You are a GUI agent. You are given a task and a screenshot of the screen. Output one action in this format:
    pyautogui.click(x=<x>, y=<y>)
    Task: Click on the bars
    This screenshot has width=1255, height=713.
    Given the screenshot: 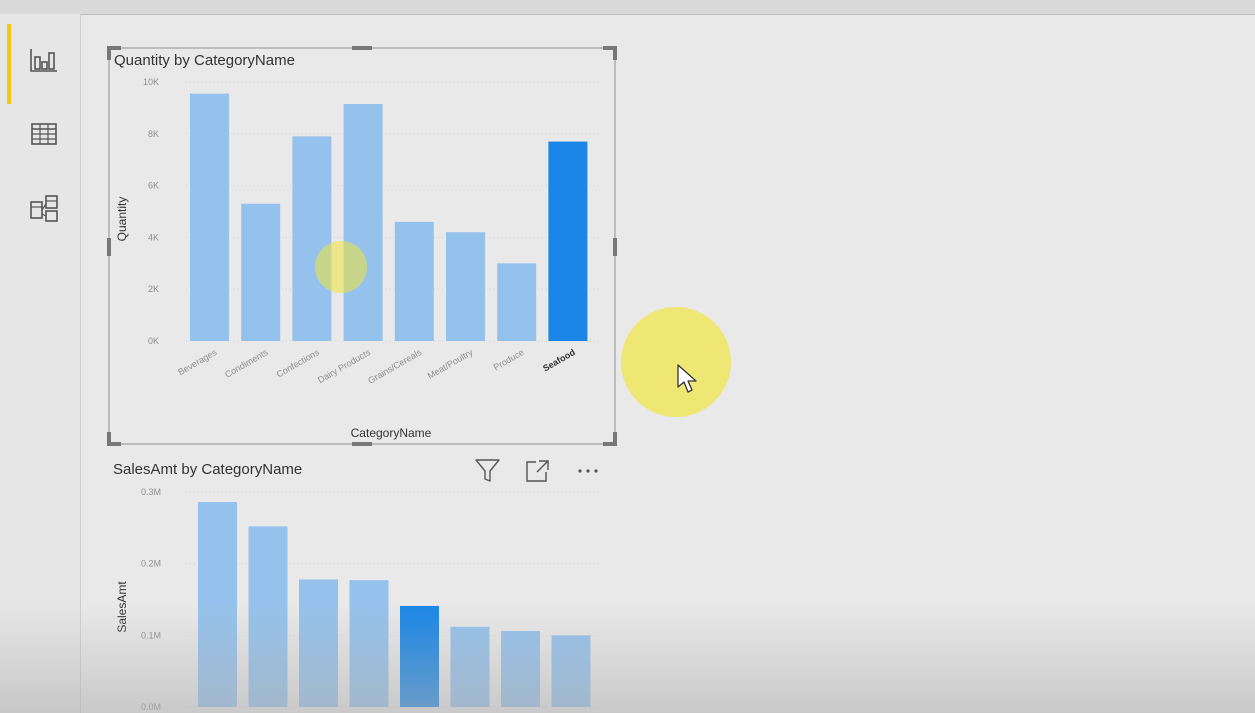 What is the action you would take?
    pyautogui.click(x=394, y=604)
    